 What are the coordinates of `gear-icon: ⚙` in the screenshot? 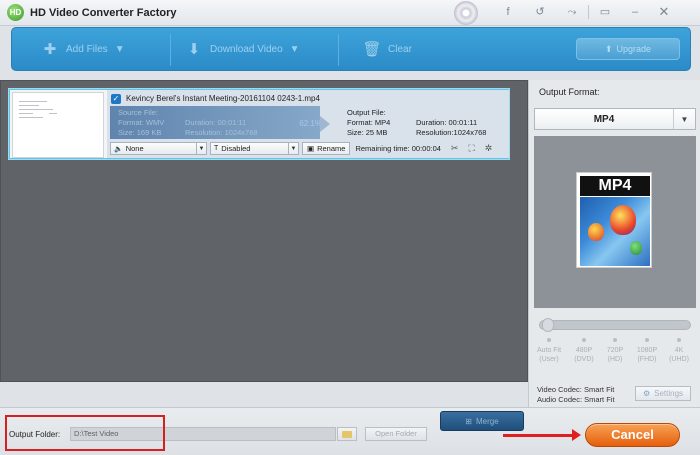 It's located at (646, 393).